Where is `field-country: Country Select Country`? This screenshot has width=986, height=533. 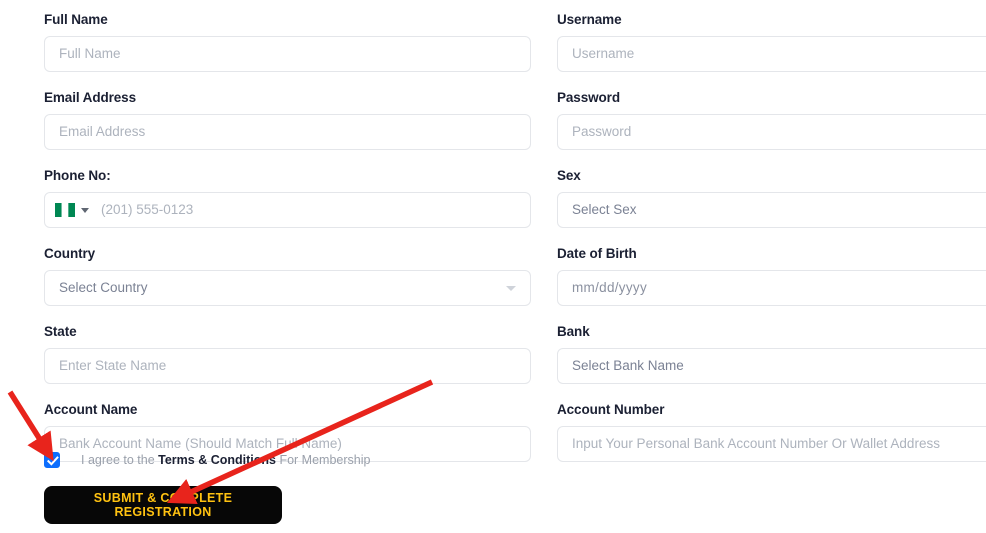
field-country: Country Select Country is located at coordinates (287, 276).